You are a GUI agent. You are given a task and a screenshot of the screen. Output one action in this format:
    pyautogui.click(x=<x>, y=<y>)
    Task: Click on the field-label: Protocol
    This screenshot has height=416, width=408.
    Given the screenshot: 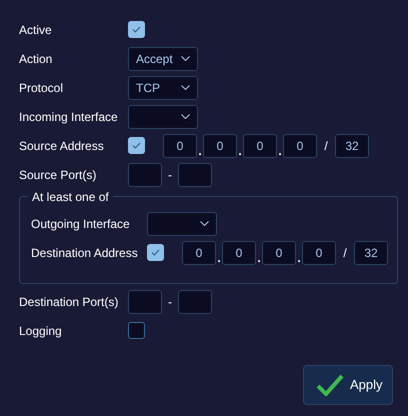 What is the action you would take?
    pyautogui.click(x=41, y=88)
    